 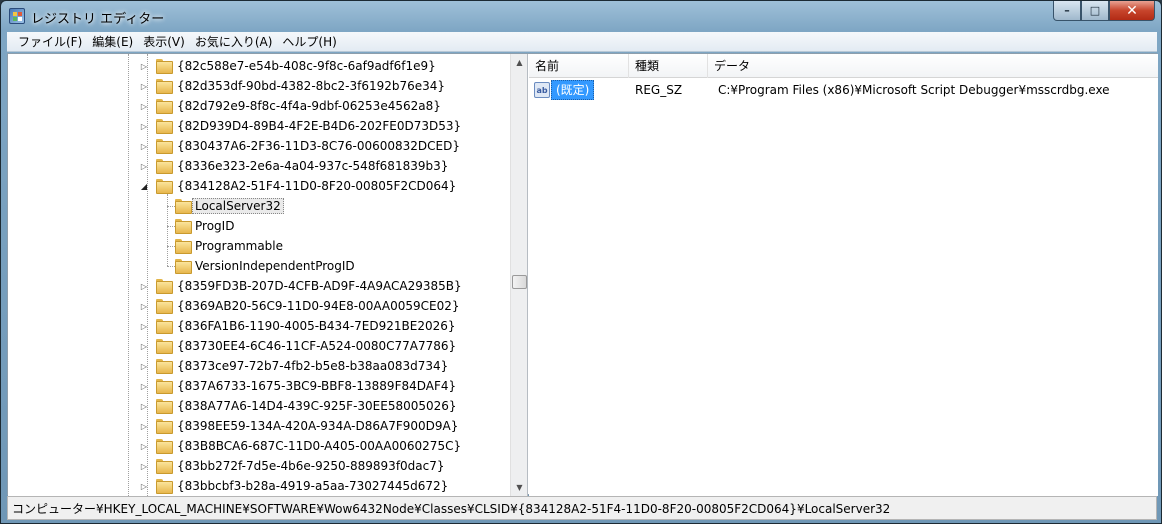 What do you see at coordinates (312, 486) in the screenshot?
I see `tree-node-label: {83bbcbf3-b28a-4919-a5aa-73027445d672}` at bounding box center [312, 486].